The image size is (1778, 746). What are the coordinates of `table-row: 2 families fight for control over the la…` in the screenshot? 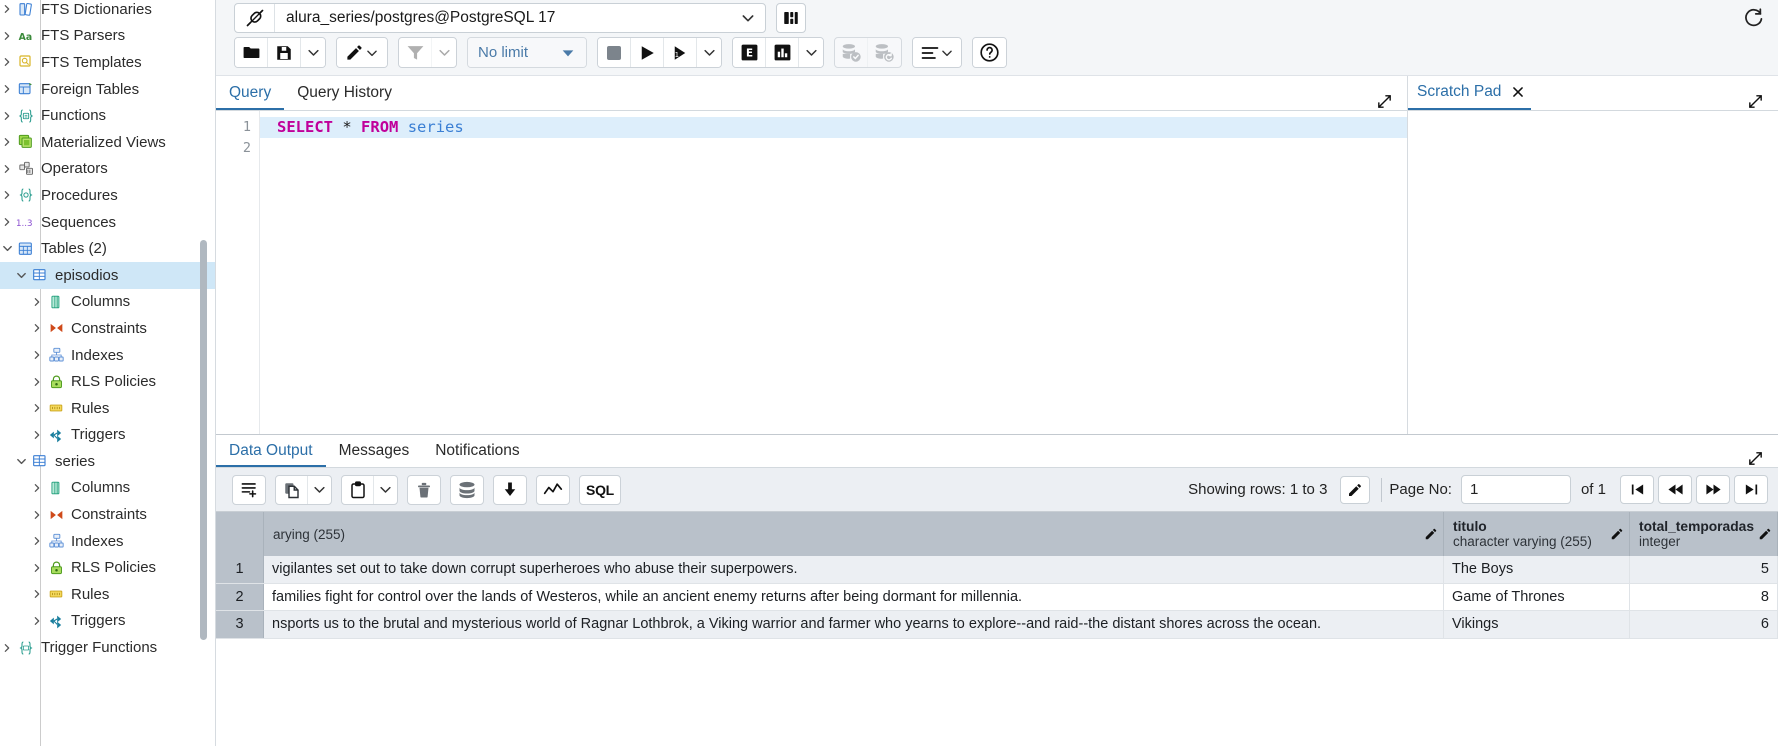 It's located at (997, 597).